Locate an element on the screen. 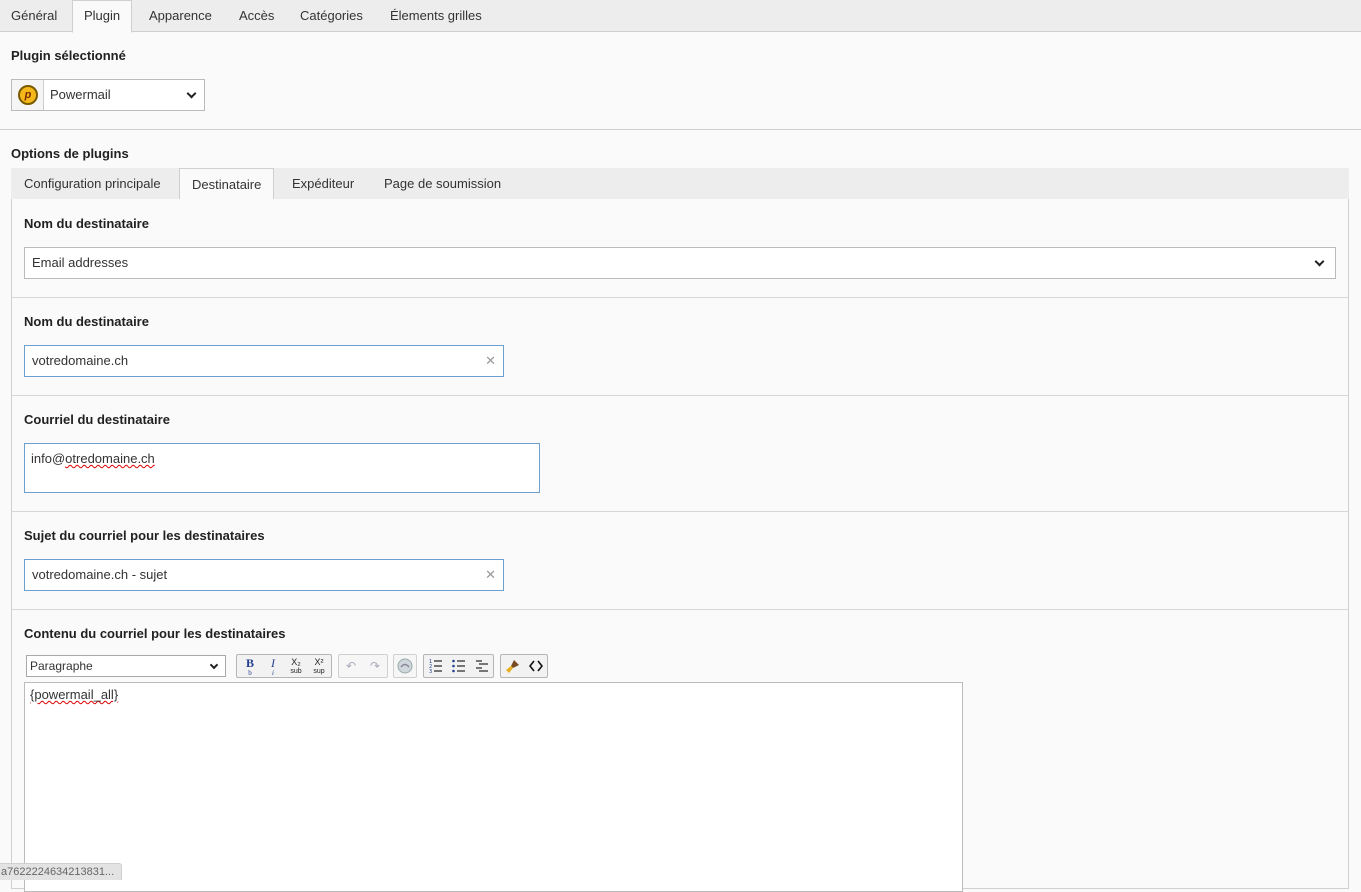 This screenshot has width=1361, height=892. tab-expediteur: Expéditeur is located at coordinates (323, 184).